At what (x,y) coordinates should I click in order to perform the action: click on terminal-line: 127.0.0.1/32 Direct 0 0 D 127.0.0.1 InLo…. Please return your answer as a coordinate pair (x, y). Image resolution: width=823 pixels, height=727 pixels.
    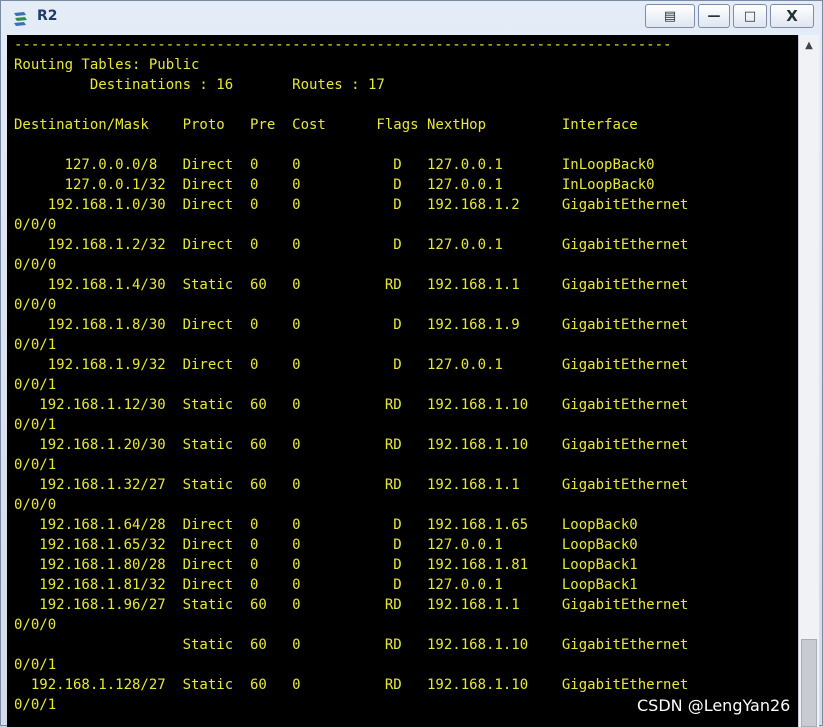
    Looking at the image, I should click on (334, 185).